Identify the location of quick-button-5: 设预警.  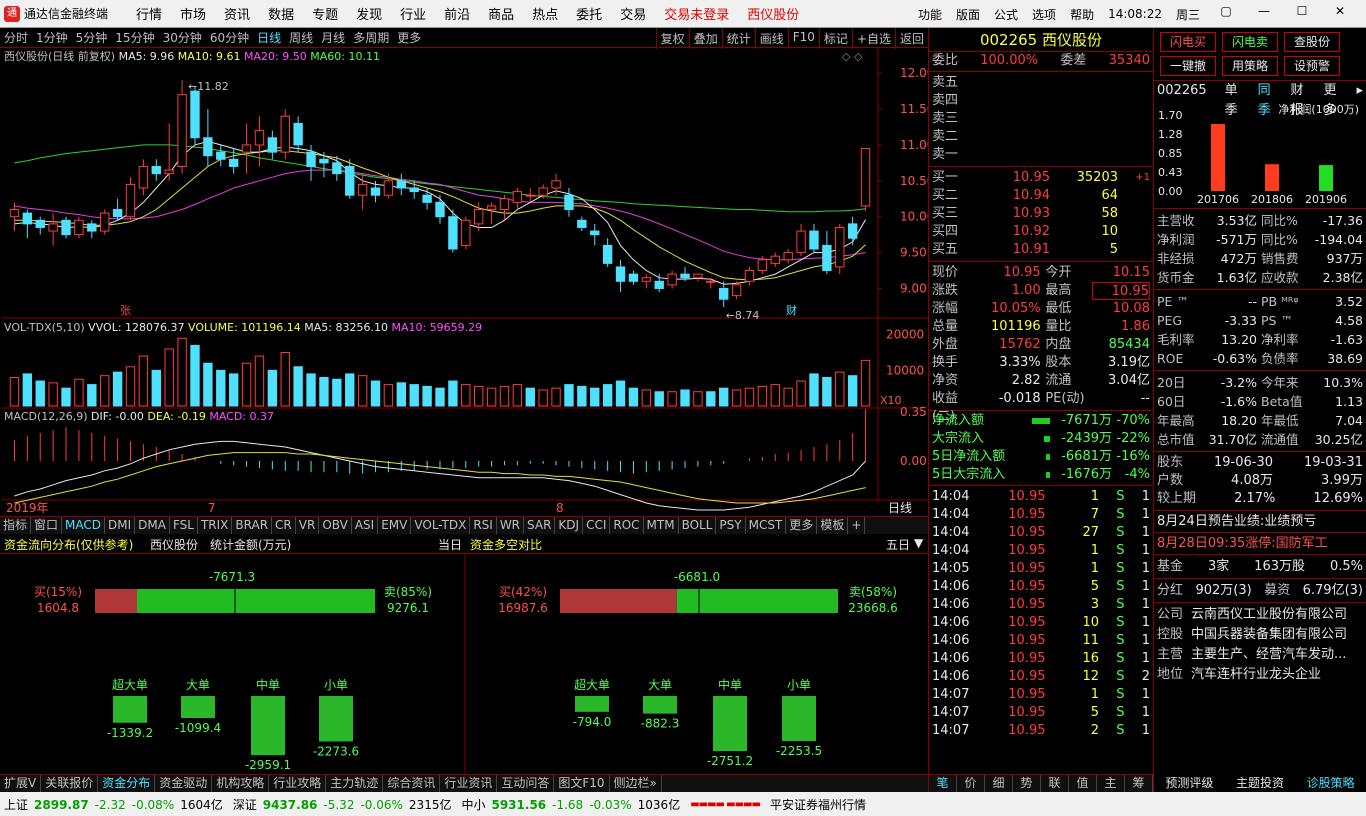
(1312, 66).